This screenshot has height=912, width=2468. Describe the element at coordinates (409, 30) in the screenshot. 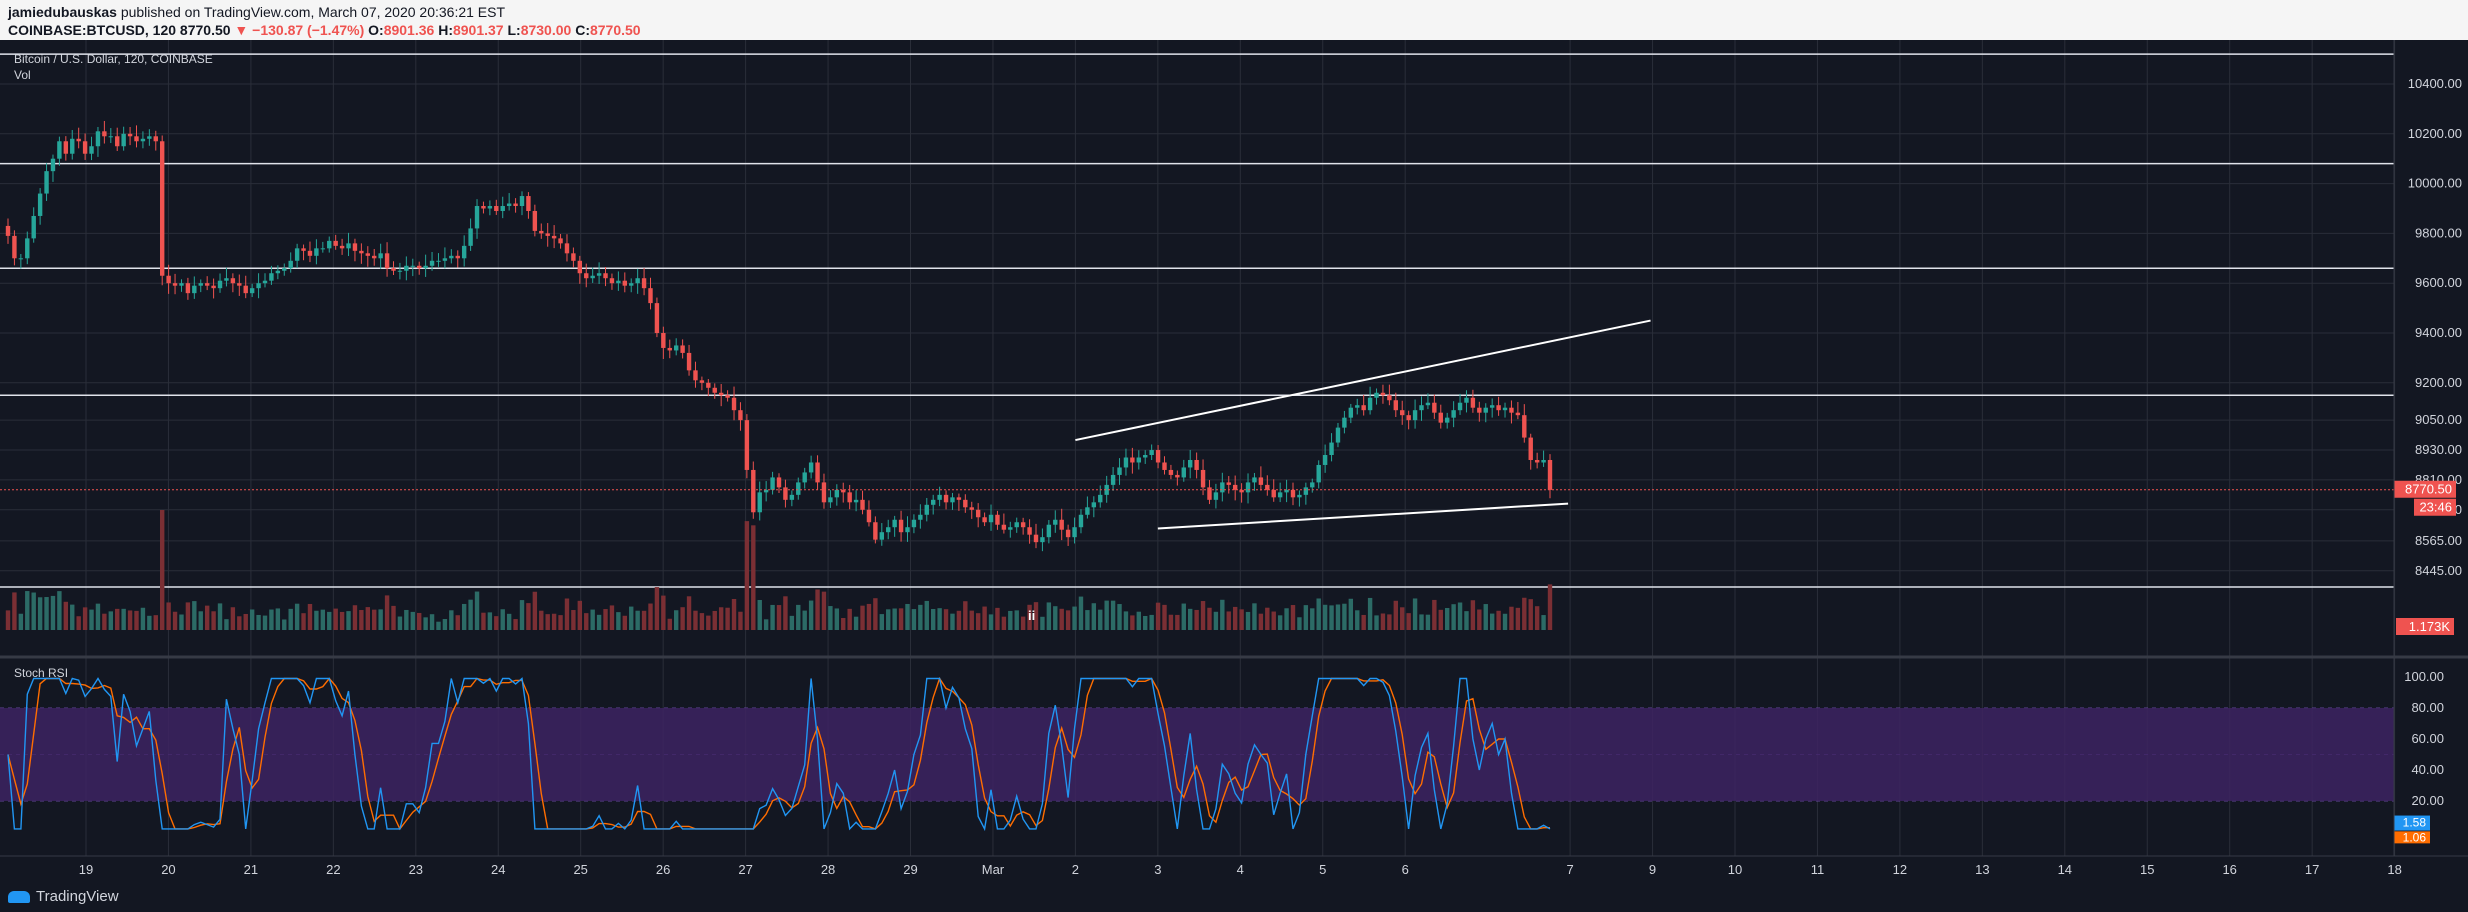

I see `open-value: 8901.36` at that location.